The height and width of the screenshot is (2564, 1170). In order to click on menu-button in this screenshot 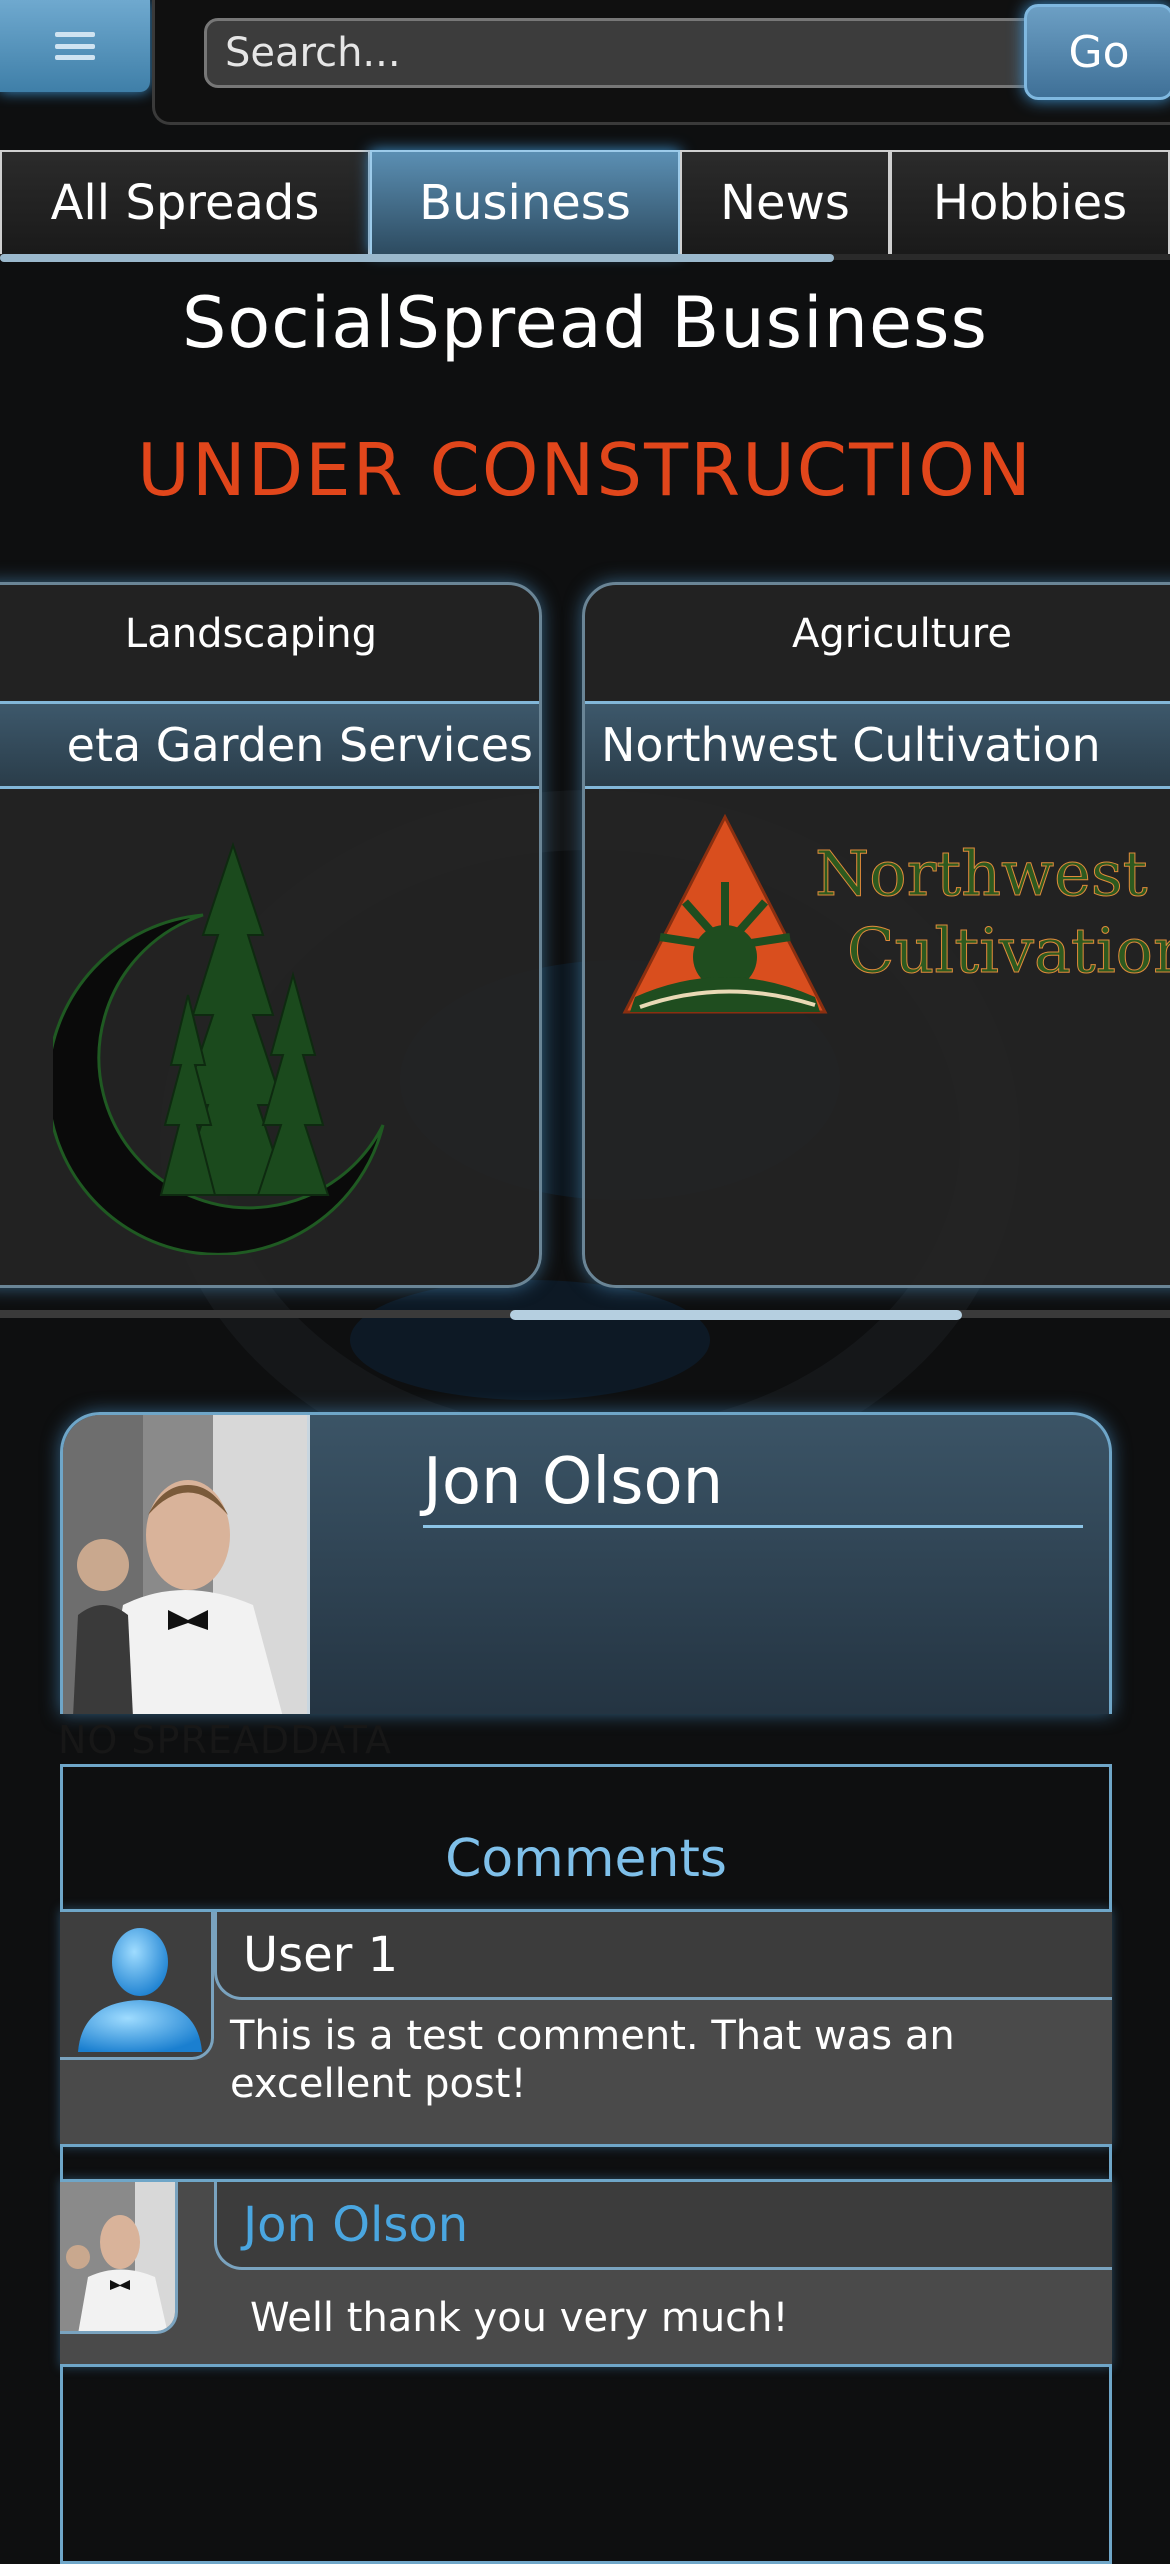, I will do `click(75, 46)`.